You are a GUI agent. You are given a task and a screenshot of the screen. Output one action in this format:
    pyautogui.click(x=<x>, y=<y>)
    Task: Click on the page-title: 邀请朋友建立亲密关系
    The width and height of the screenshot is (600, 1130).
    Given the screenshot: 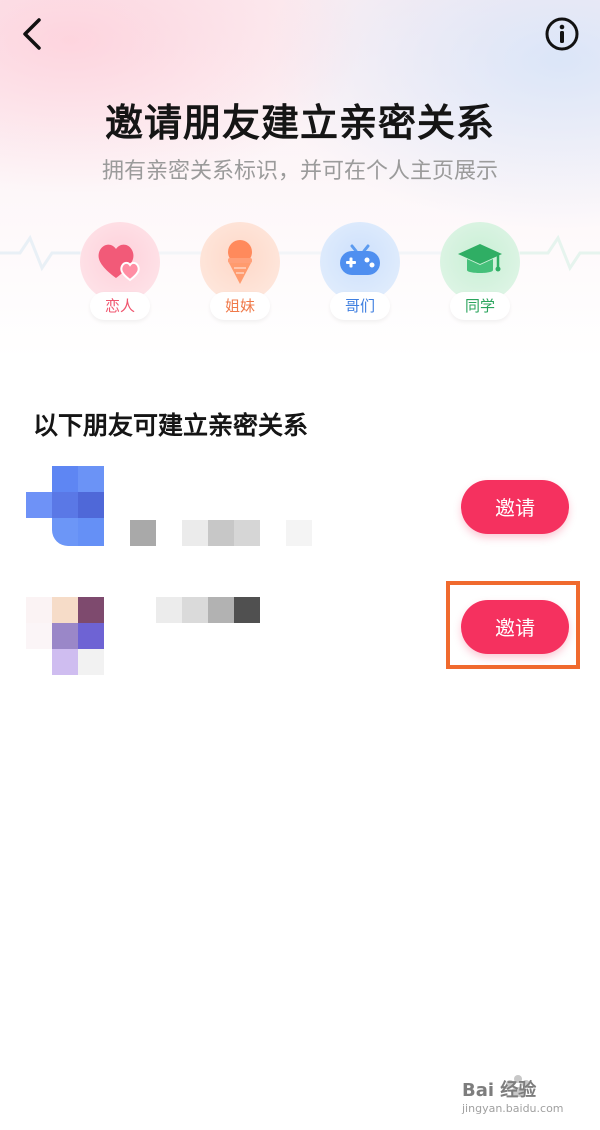 What is the action you would take?
    pyautogui.click(x=299, y=123)
    